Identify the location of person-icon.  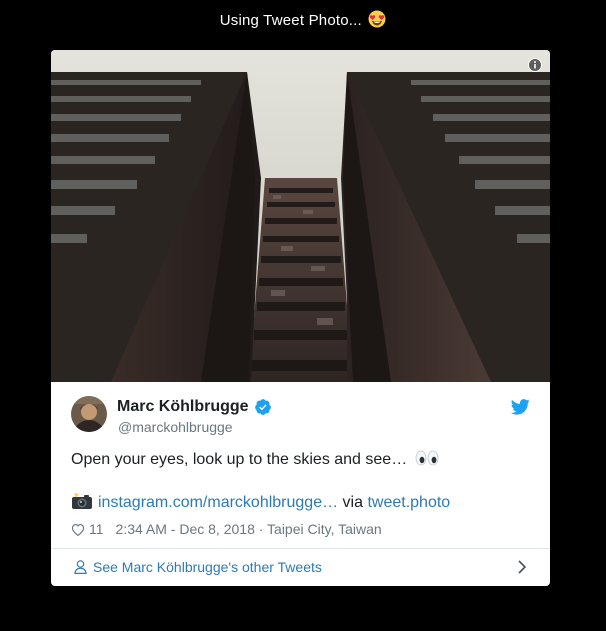
(80, 567).